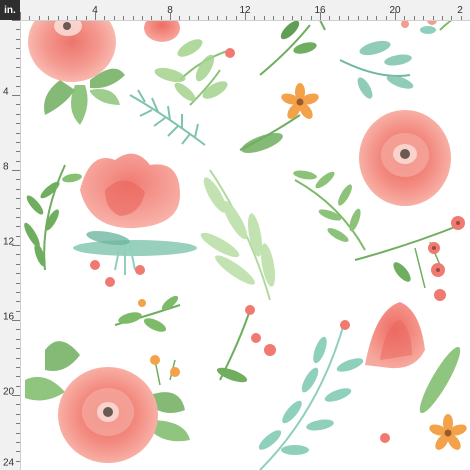 The image size is (470, 470). I want to click on blossom-sprig-right, so click(409, 258).